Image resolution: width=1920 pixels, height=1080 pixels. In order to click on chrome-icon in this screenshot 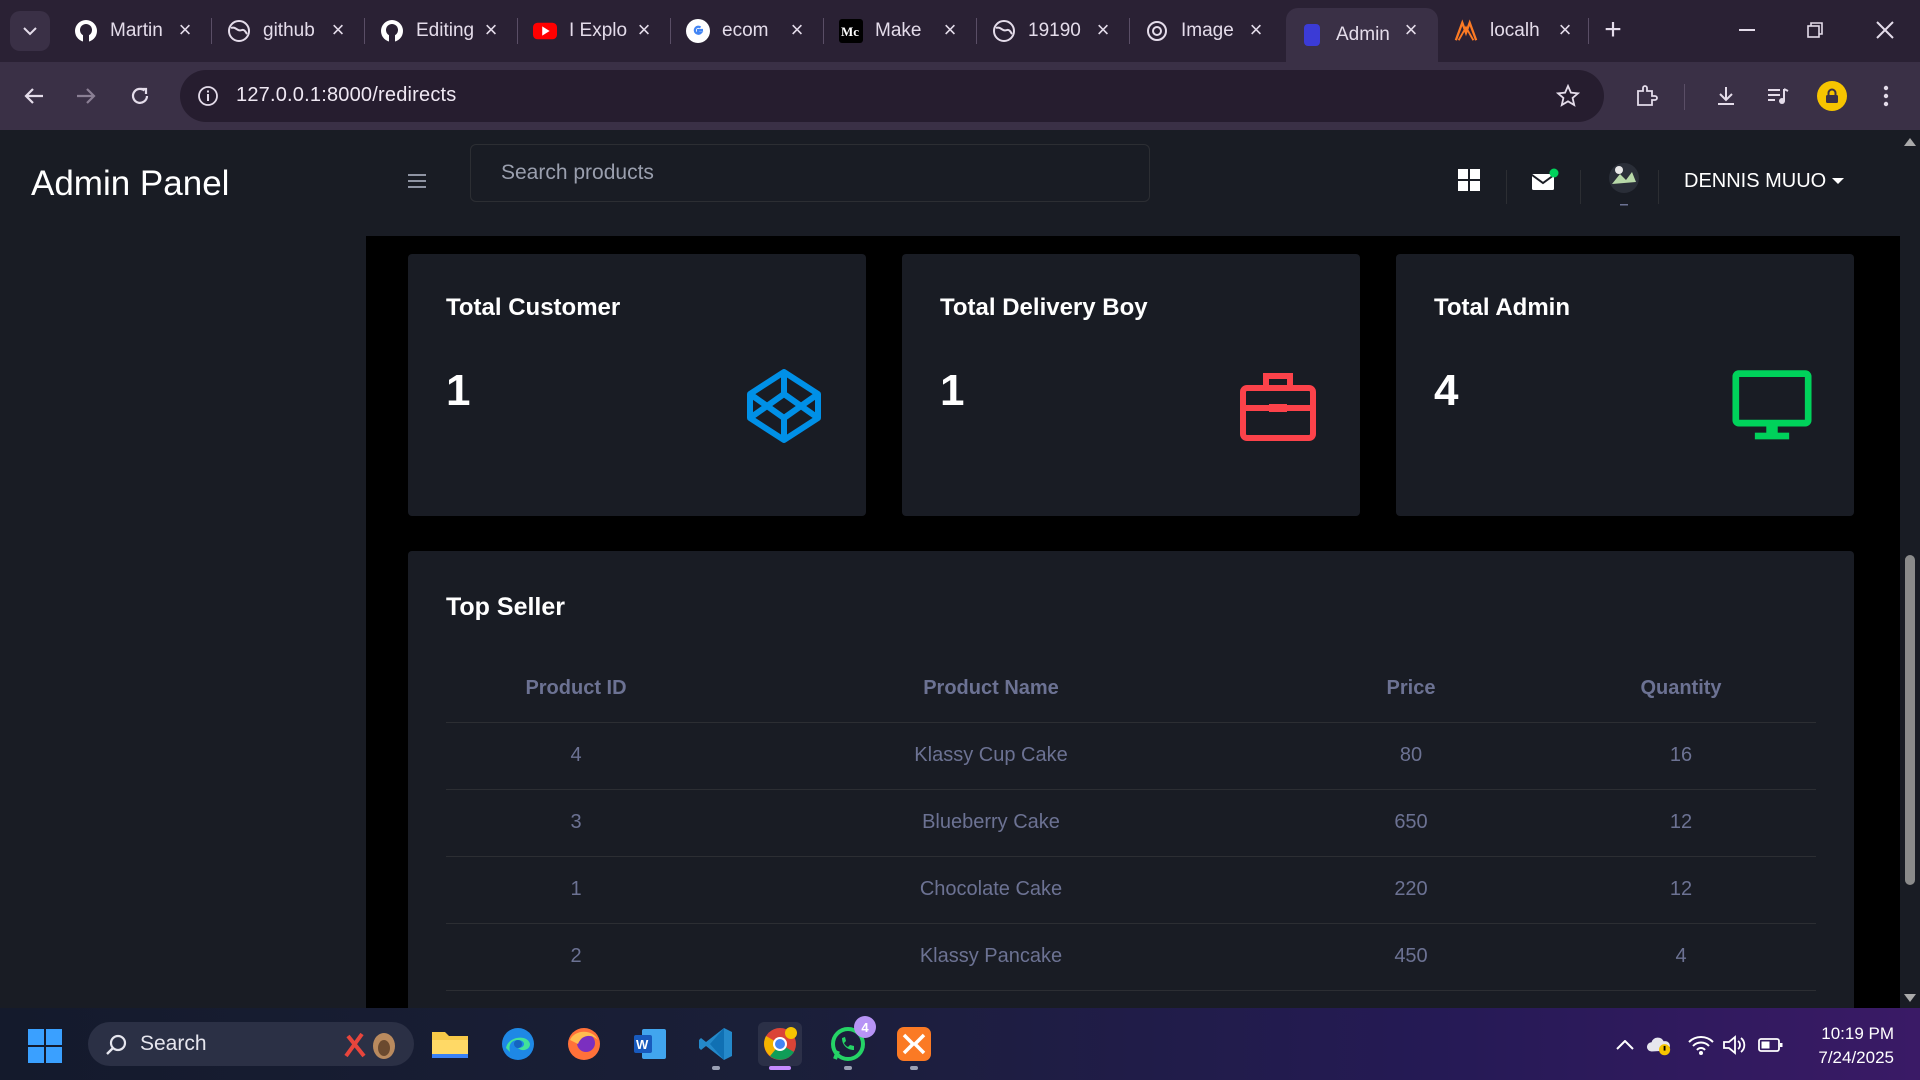, I will do `click(780, 1046)`.